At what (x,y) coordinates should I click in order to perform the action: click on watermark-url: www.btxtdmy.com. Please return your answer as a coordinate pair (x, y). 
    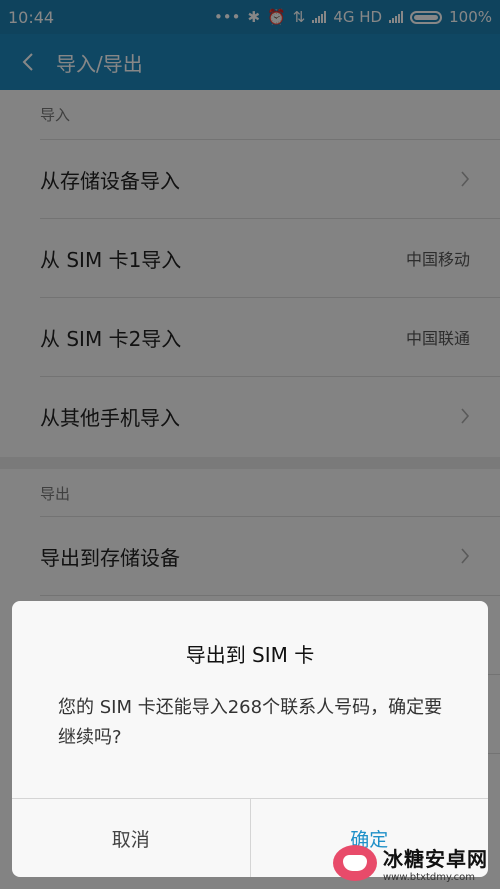
    Looking at the image, I should click on (429, 877).